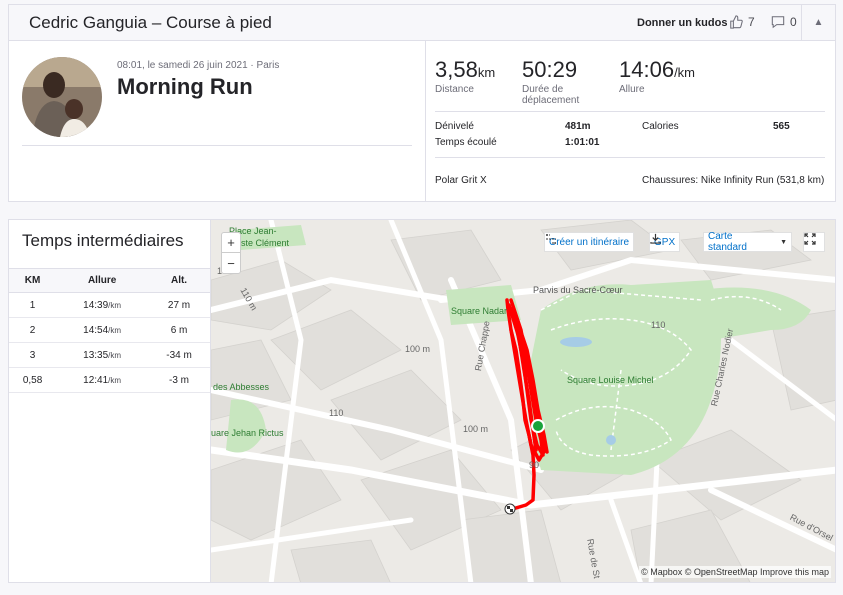 This screenshot has width=843, height=595. What do you see at coordinates (685, 72) in the screenshot?
I see `pace-unit: /km` at bounding box center [685, 72].